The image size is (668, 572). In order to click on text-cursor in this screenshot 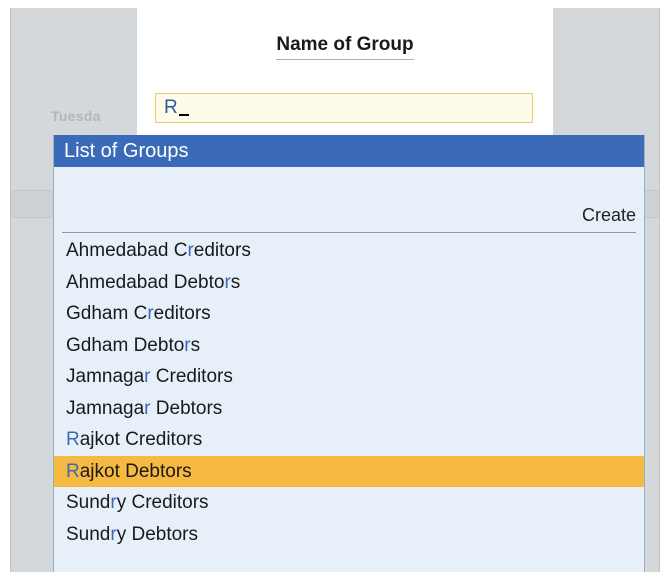, I will do `click(183, 115)`.